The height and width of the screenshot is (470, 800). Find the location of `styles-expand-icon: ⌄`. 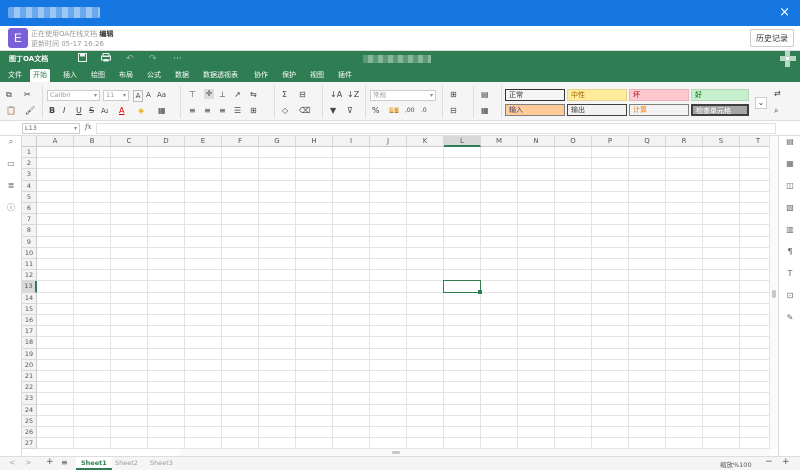

styles-expand-icon: ⌄ is located at coordinates (761, 103).